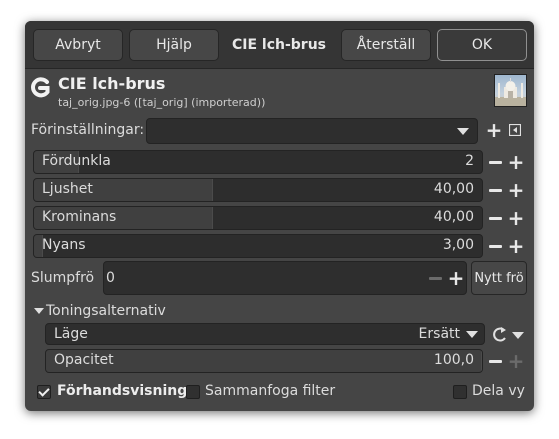 Image resolution: width=559 pixels, height=439 pixels. I want to click on add-preset-button: +, so click(494, 130).